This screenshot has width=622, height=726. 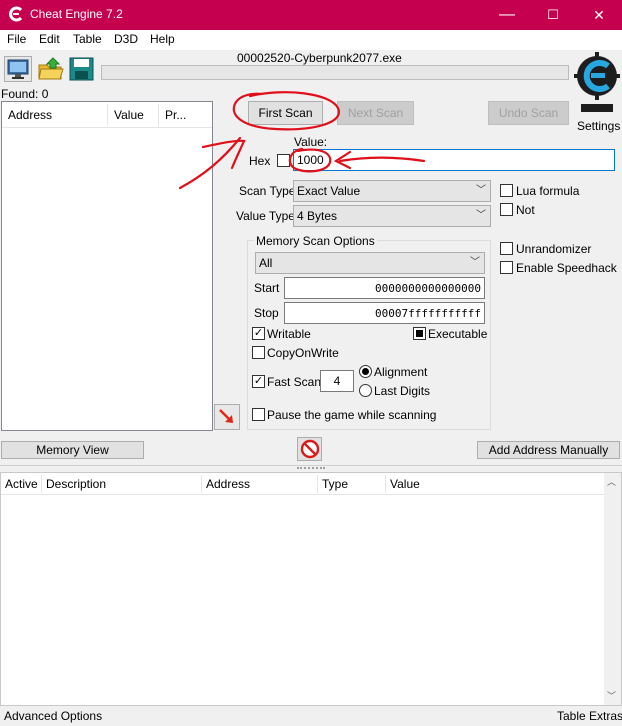 What do you see at coordinates (311, 716) in the screenshot?
I see `status-bar: Advanced Options Table Extras` at bounding box center [311, 716].